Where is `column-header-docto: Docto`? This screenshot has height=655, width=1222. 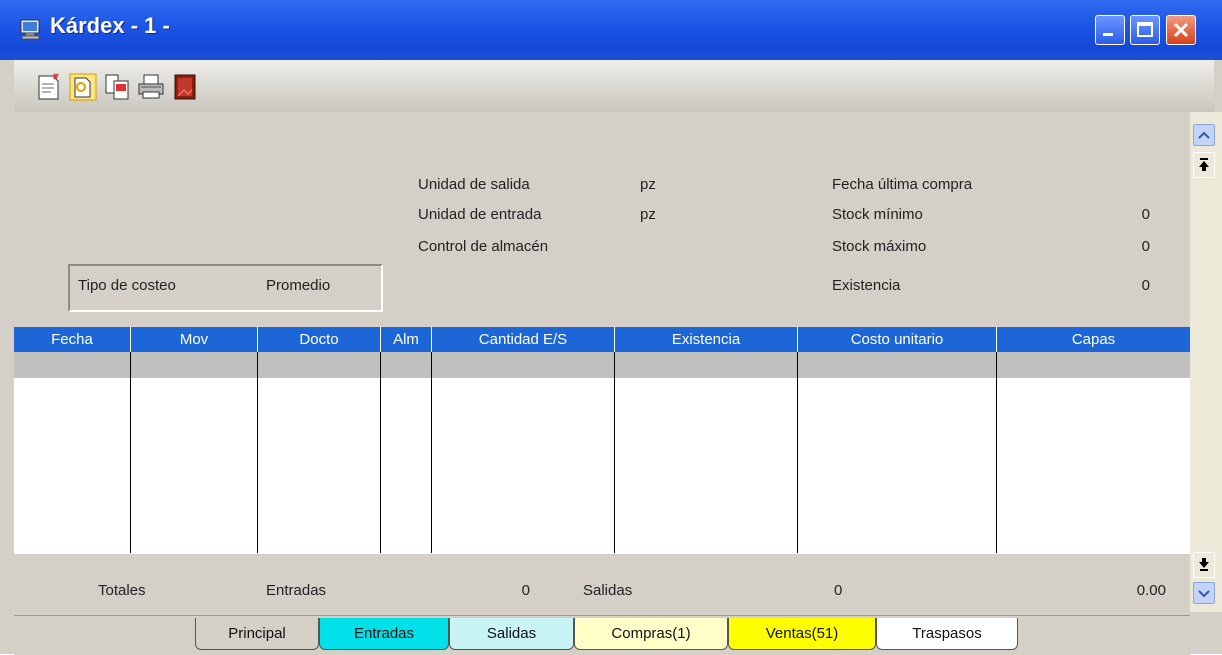 column-header-docto: Docto is located at coordinates (319, 339).